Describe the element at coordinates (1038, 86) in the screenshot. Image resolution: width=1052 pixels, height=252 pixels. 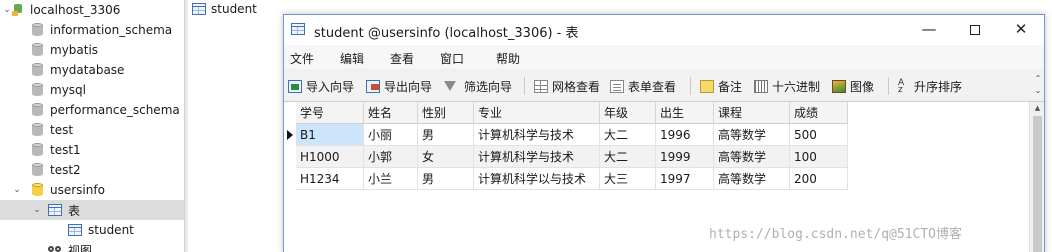
I see `toolbar-scroll-icon: ⌃ ⌄` at that location.